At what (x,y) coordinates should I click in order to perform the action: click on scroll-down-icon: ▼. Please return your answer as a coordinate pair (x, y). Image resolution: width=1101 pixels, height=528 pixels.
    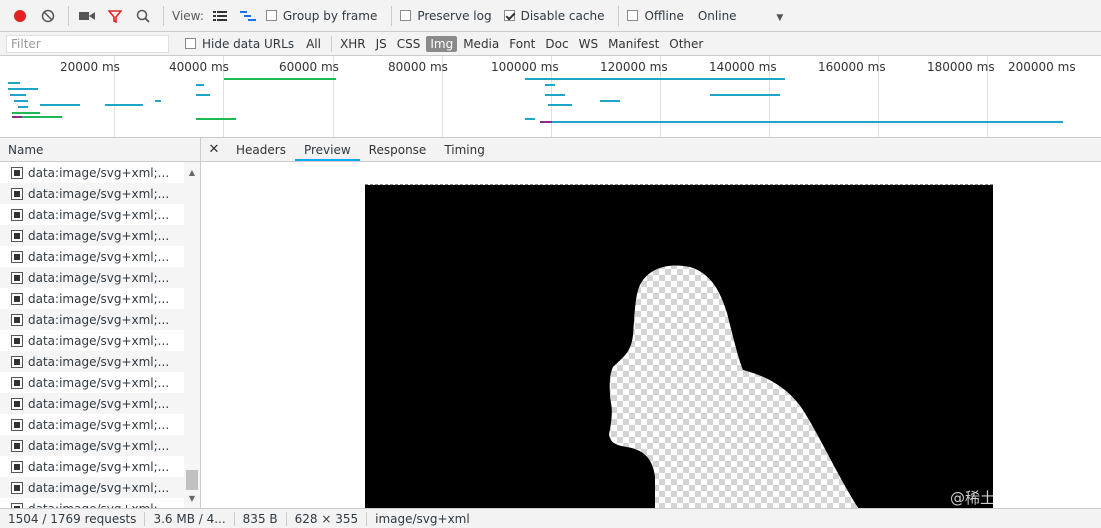
    Looking at the image, I should click on (192, 499).